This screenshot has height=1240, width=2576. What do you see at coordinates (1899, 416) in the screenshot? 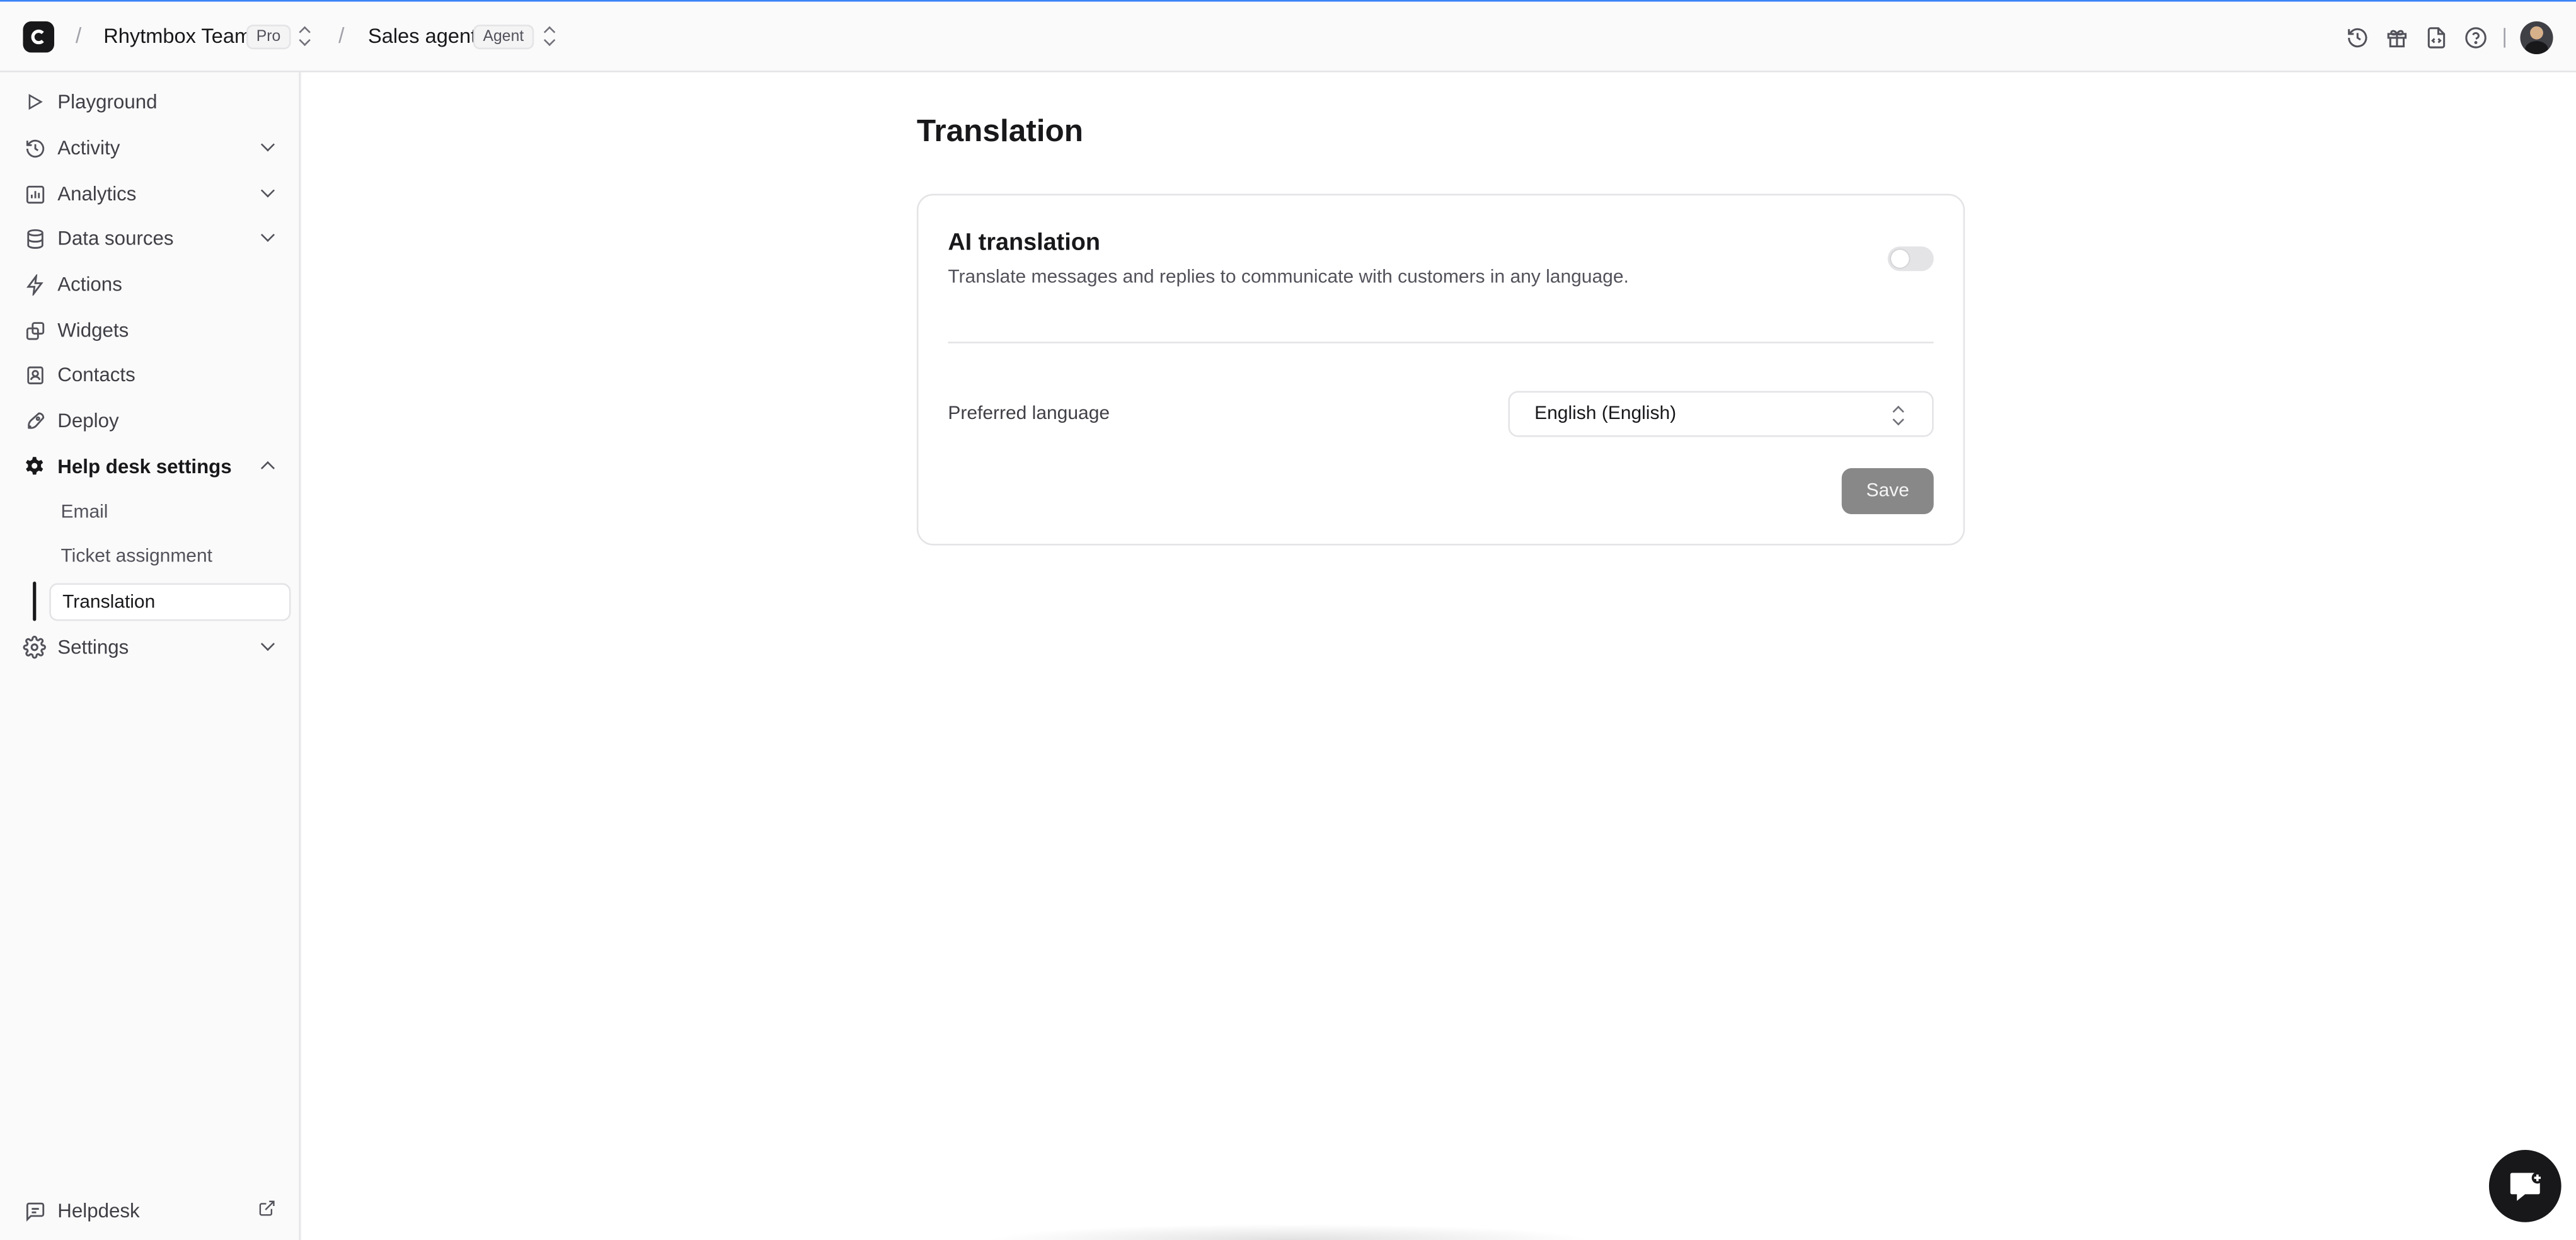
I see `chevron-up-down-icon` at bounding box center [1899, 416].